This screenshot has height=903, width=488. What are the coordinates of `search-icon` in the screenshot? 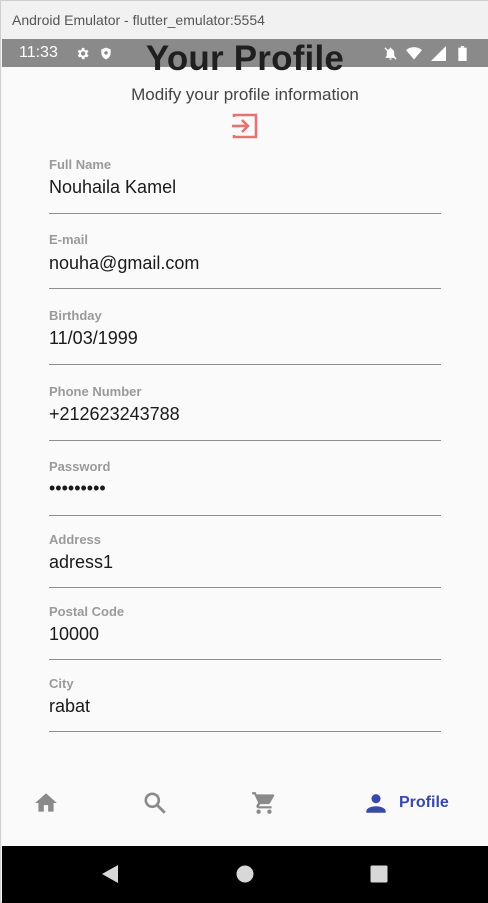 It's located at (155, 803).